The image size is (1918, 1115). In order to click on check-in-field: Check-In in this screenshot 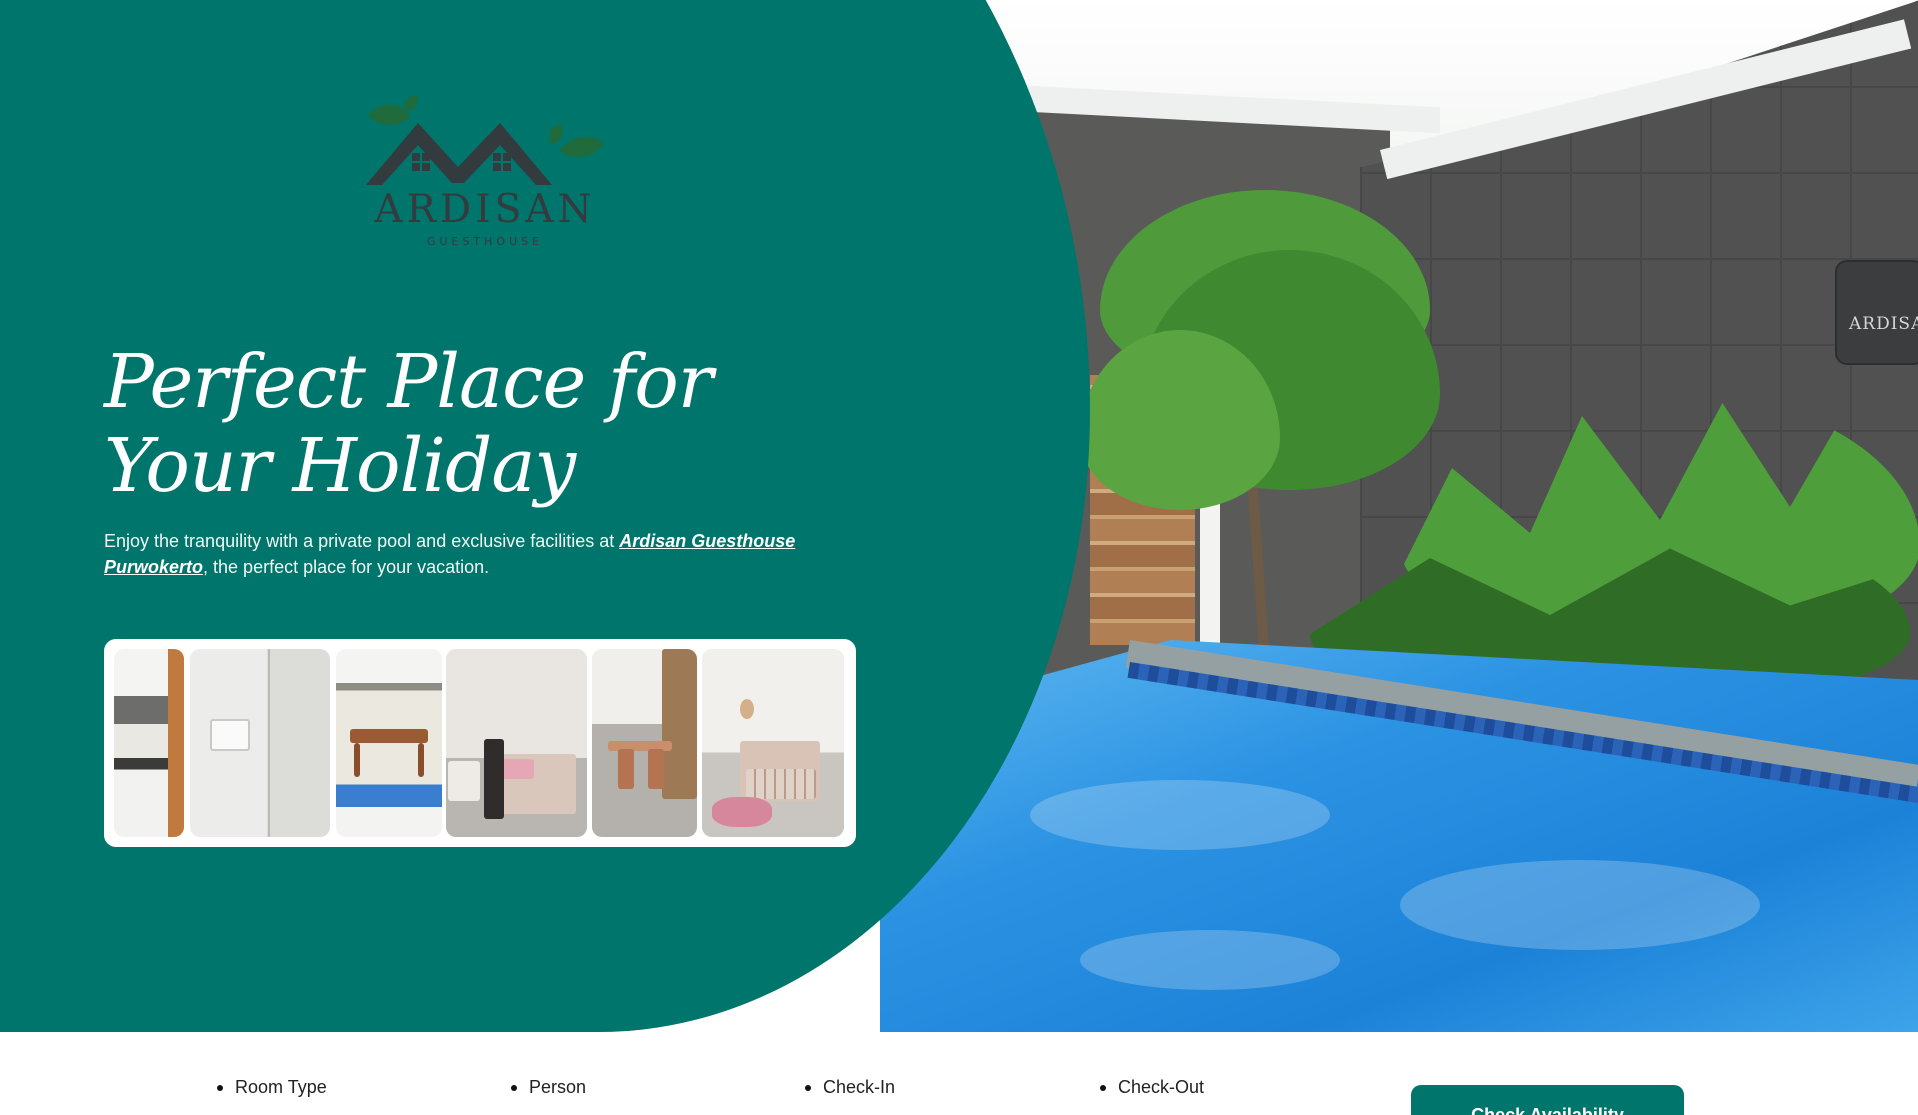, I will do `click(849, 1087)`.